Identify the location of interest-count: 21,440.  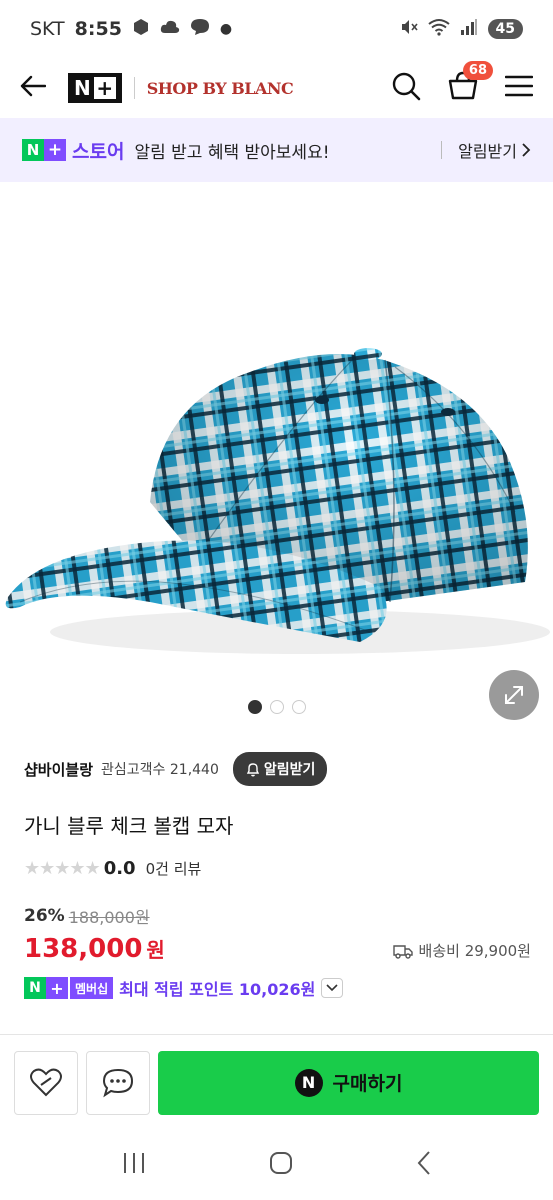
(194, 770).